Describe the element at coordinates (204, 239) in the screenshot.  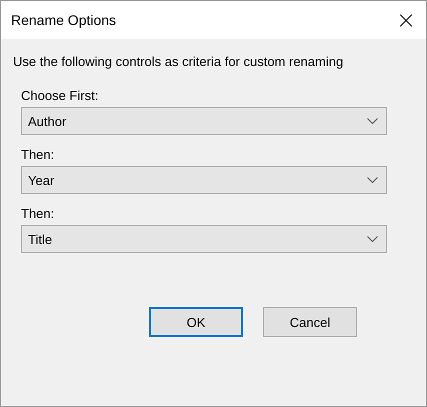
I see `dropdown: Title` at that location.